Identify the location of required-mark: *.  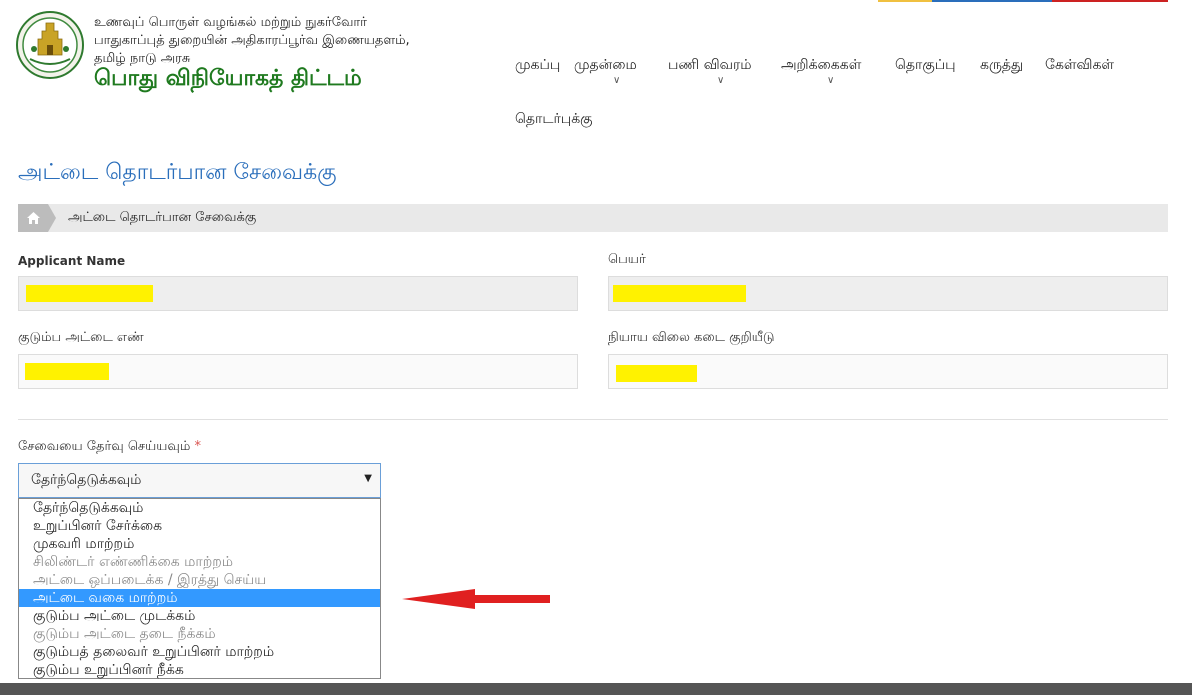
(197, 446).